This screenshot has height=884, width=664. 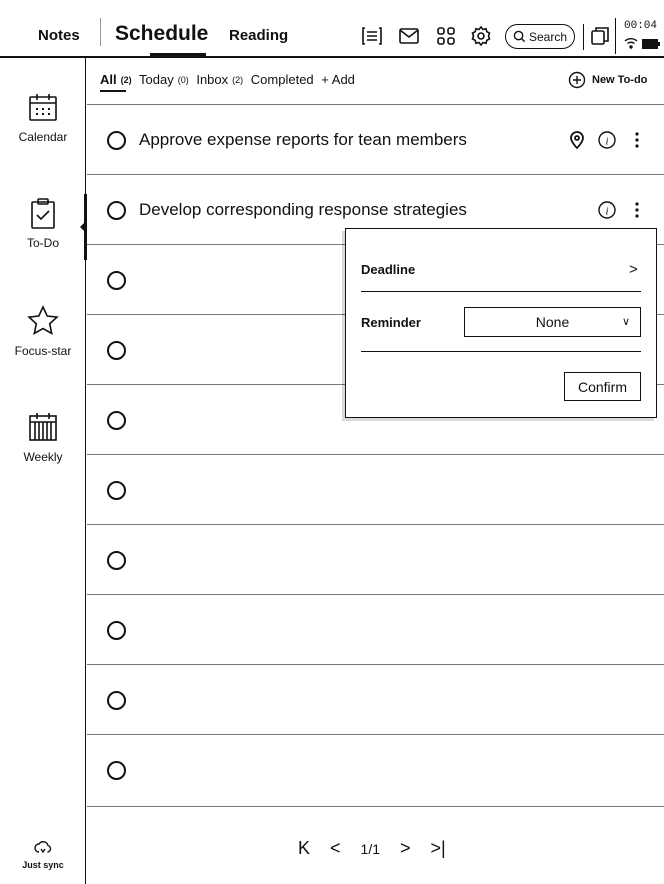 What do you see at coordinates (43, 427) in the screenshot?
I see `weekly-calendar-icon` at bounding box center [43, 427].